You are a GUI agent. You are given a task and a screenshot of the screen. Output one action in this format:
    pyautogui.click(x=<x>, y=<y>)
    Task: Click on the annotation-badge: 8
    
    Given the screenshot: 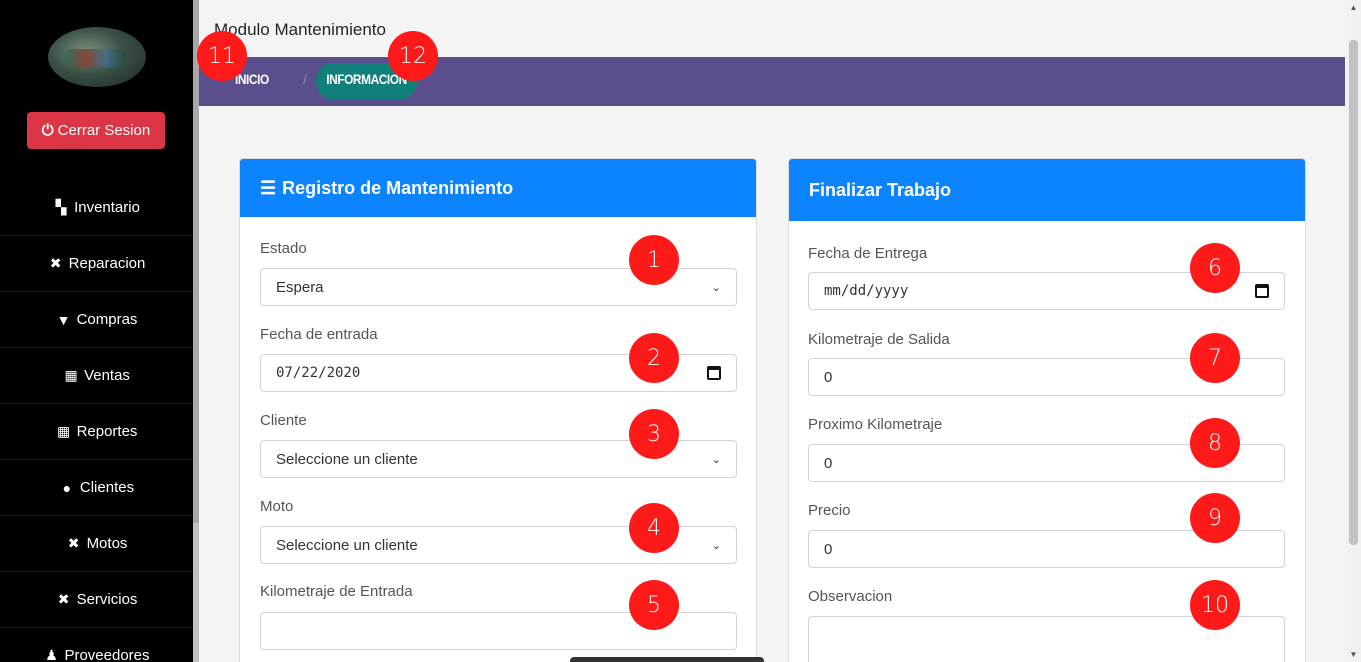 What is the action you would take?
    pyautogui.click(x=1215, y=443)
    